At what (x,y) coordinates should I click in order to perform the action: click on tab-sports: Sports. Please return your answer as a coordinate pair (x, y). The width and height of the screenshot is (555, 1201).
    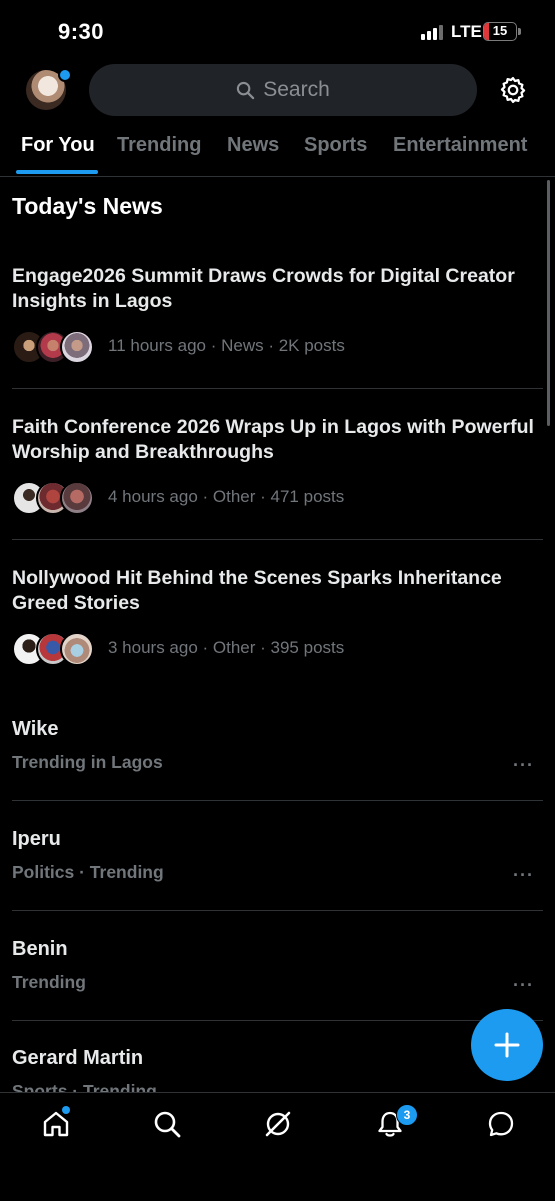
    Looking at the image, I should click on (335, 145).